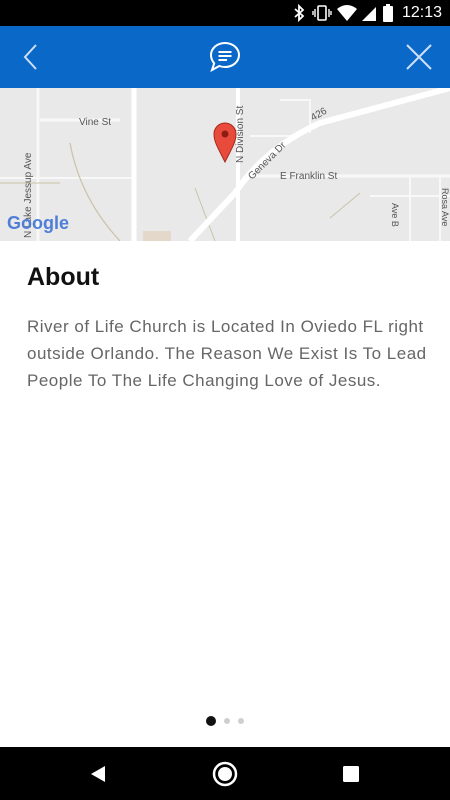 The height and width of the screenshot is (800, 450). I want to click on status-bar: 12:13, so click(225, 13).